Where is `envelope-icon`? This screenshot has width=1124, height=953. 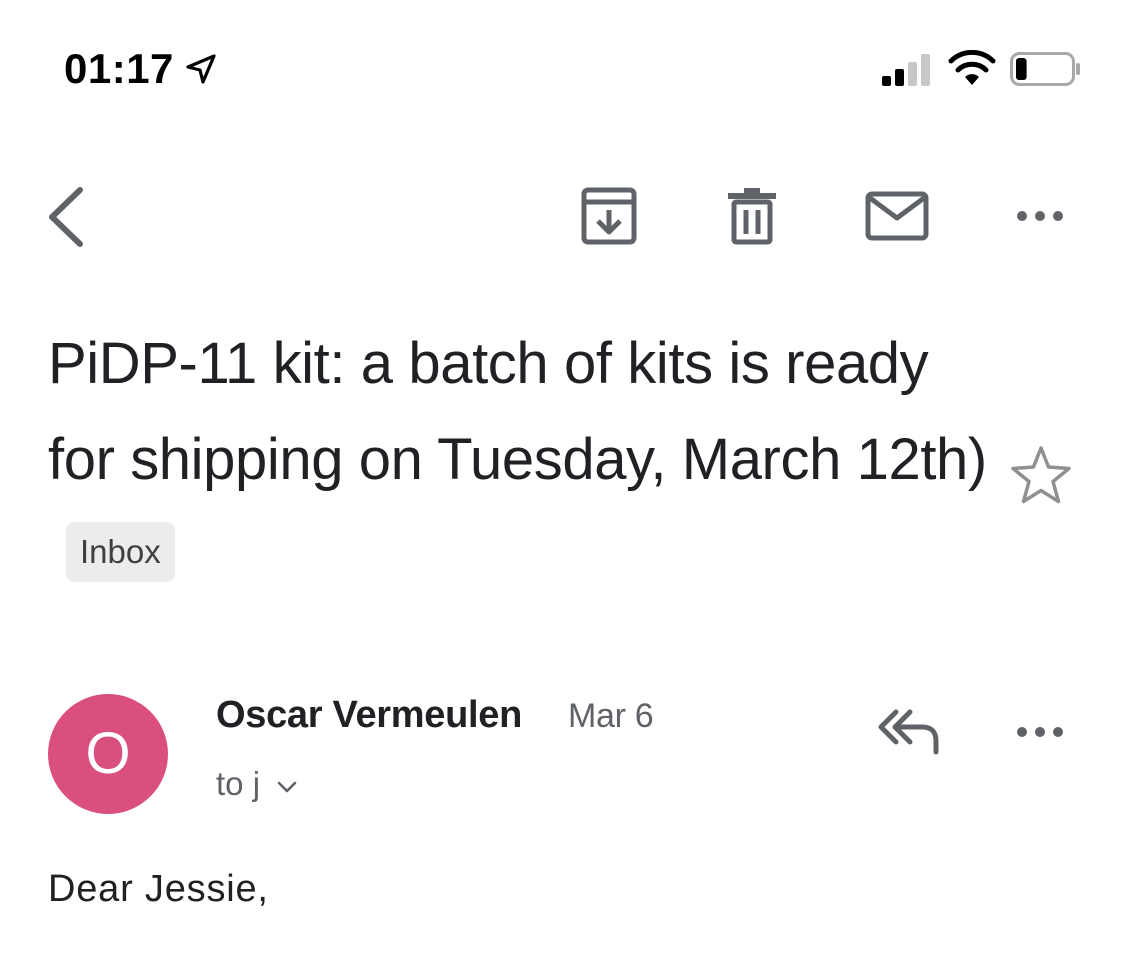 envelope-icon is located at coordinates (897, 216).